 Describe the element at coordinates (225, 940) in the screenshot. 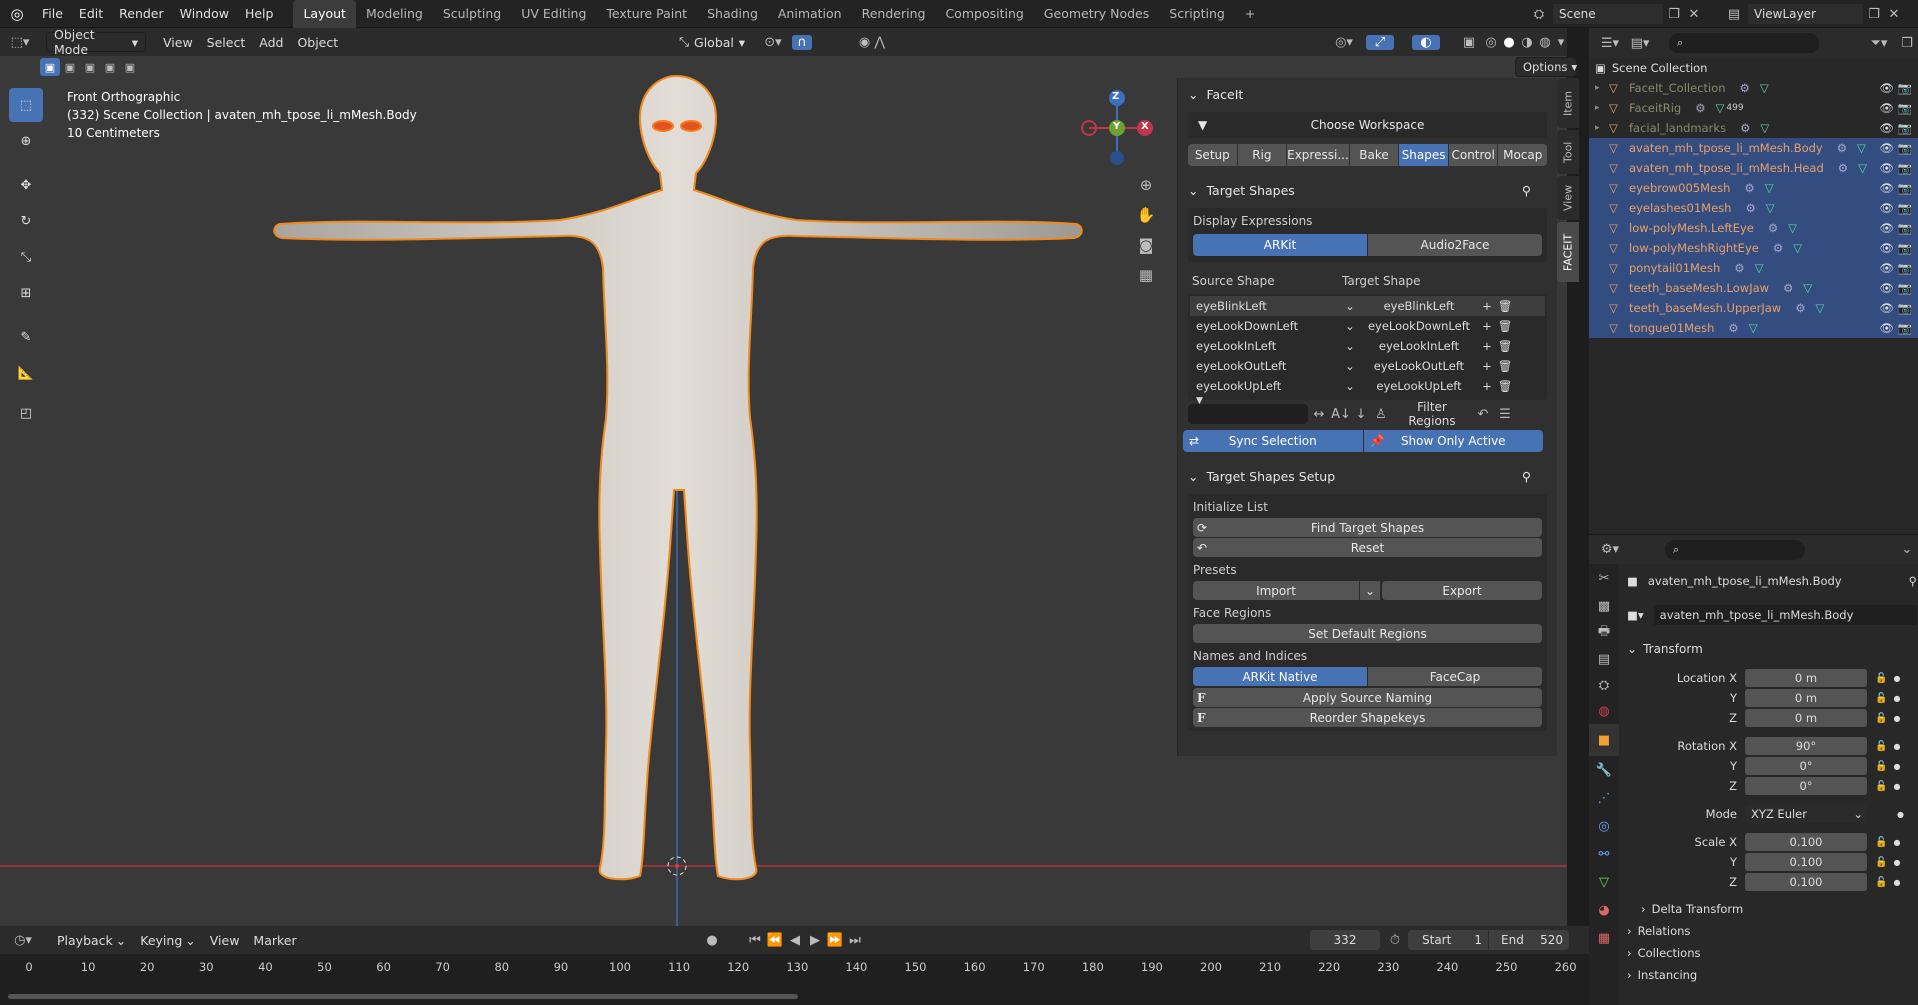

I see `timeline-menu-view: View` at that location.